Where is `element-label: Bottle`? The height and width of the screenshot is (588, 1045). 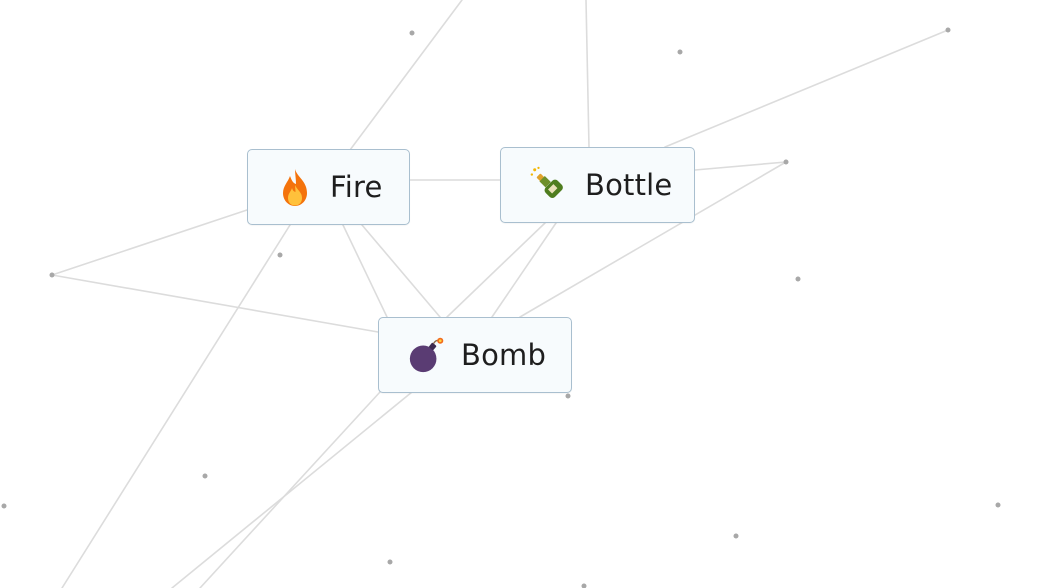 element-label: Bottle is located at coordinates (629, 185).